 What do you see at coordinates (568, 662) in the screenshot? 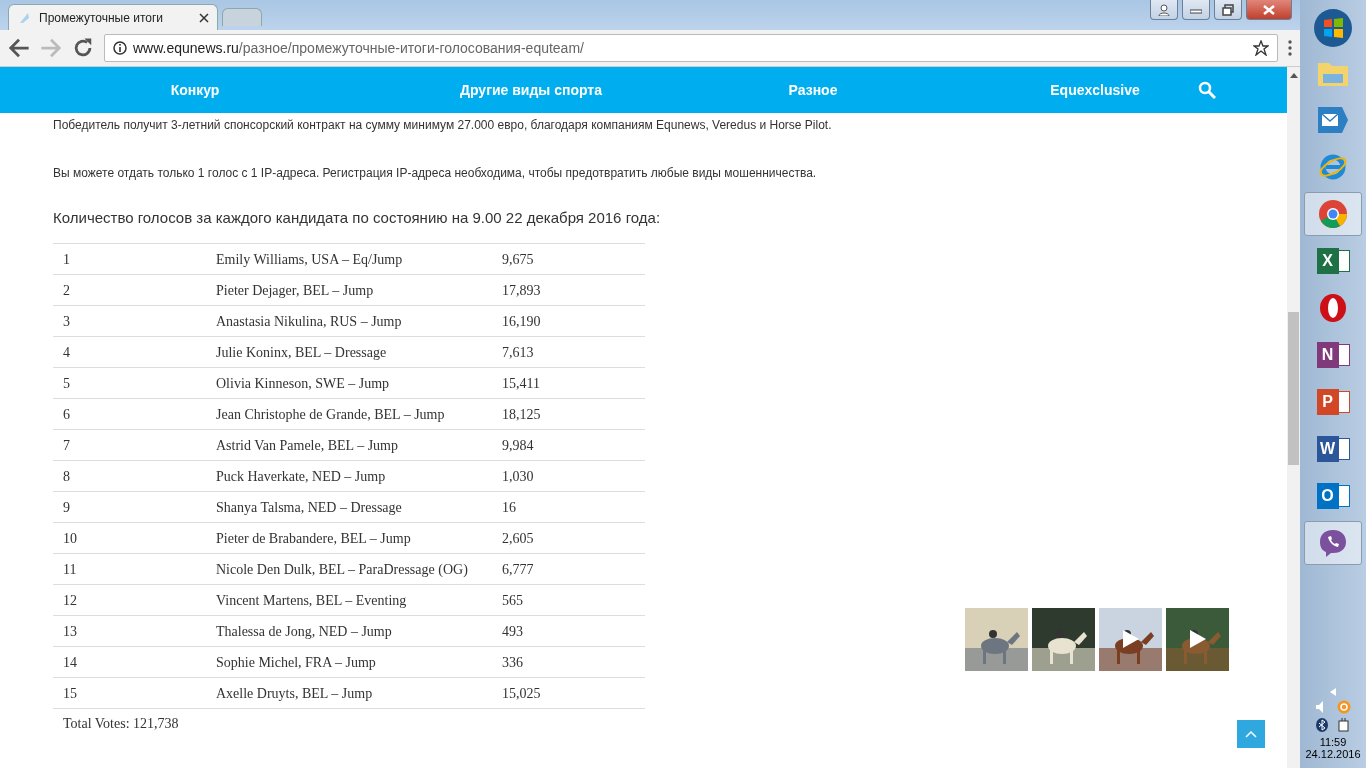
I see `table-cell: 336` at bounding box center [568, 662].